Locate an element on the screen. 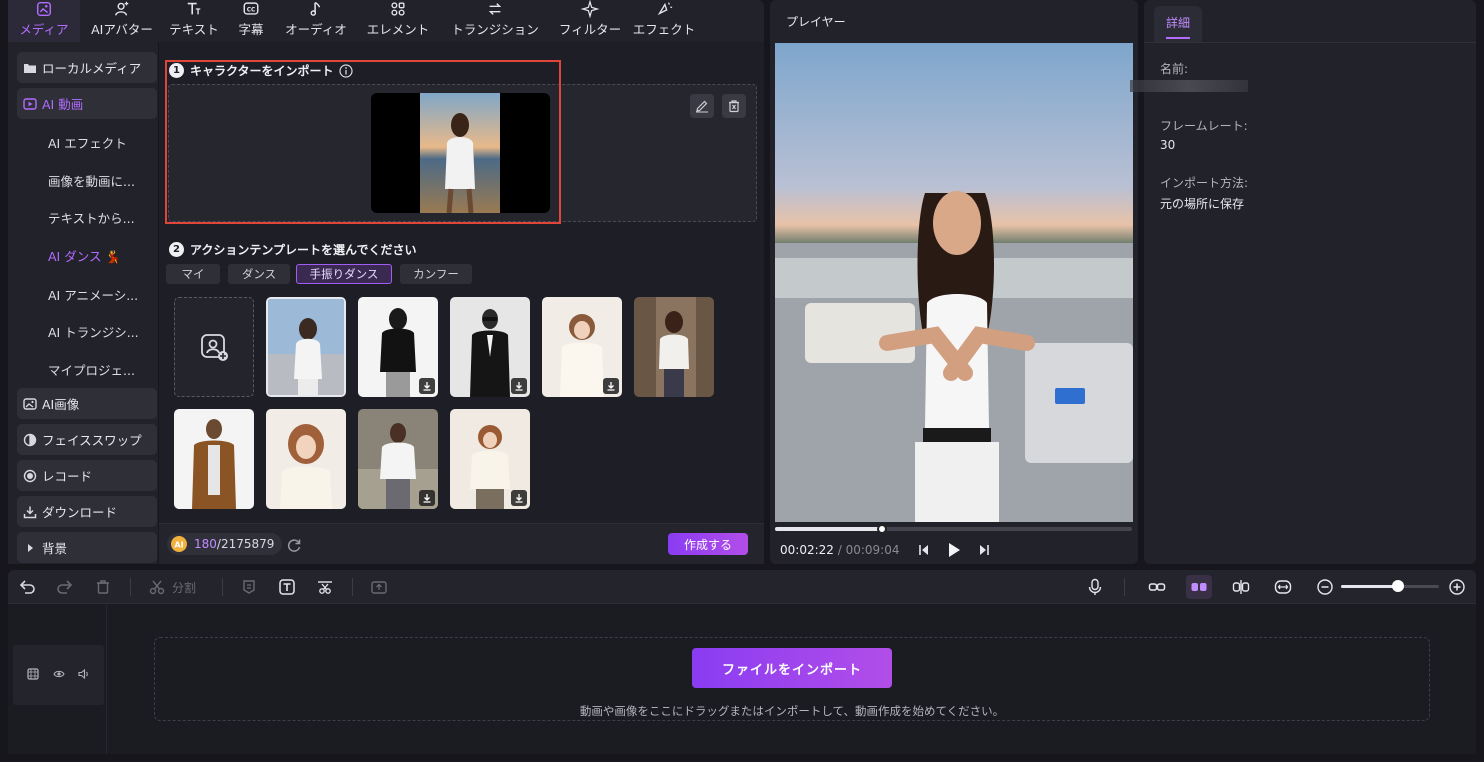 The image size is (1484, 762). auto-cut-icon is located at coordinates (325, 587).